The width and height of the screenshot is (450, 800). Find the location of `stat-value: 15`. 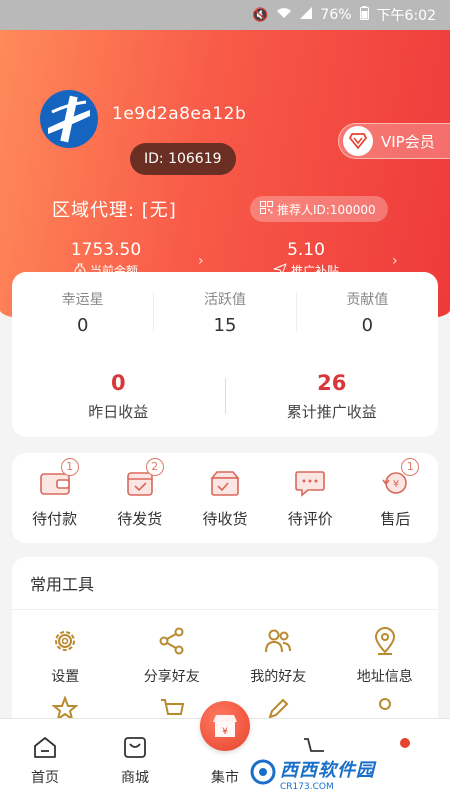

stat-value: 15 is located at coordinates (225, 325).